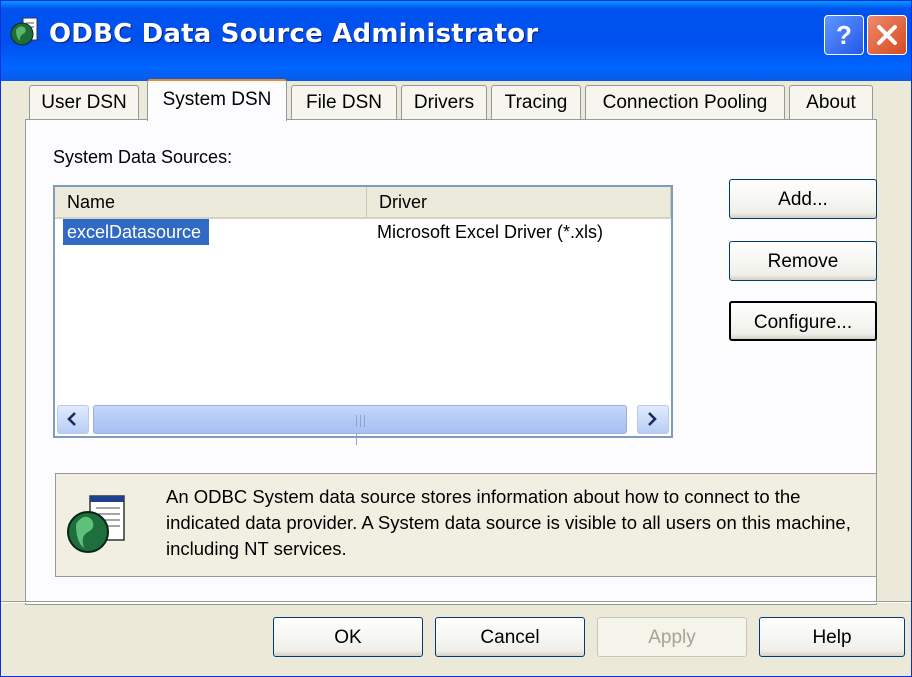 This screenshot has width=912, height=677. Describe the element at coordinates (348, 637) in the screenshot. I see `ok-button: OK` at that location.